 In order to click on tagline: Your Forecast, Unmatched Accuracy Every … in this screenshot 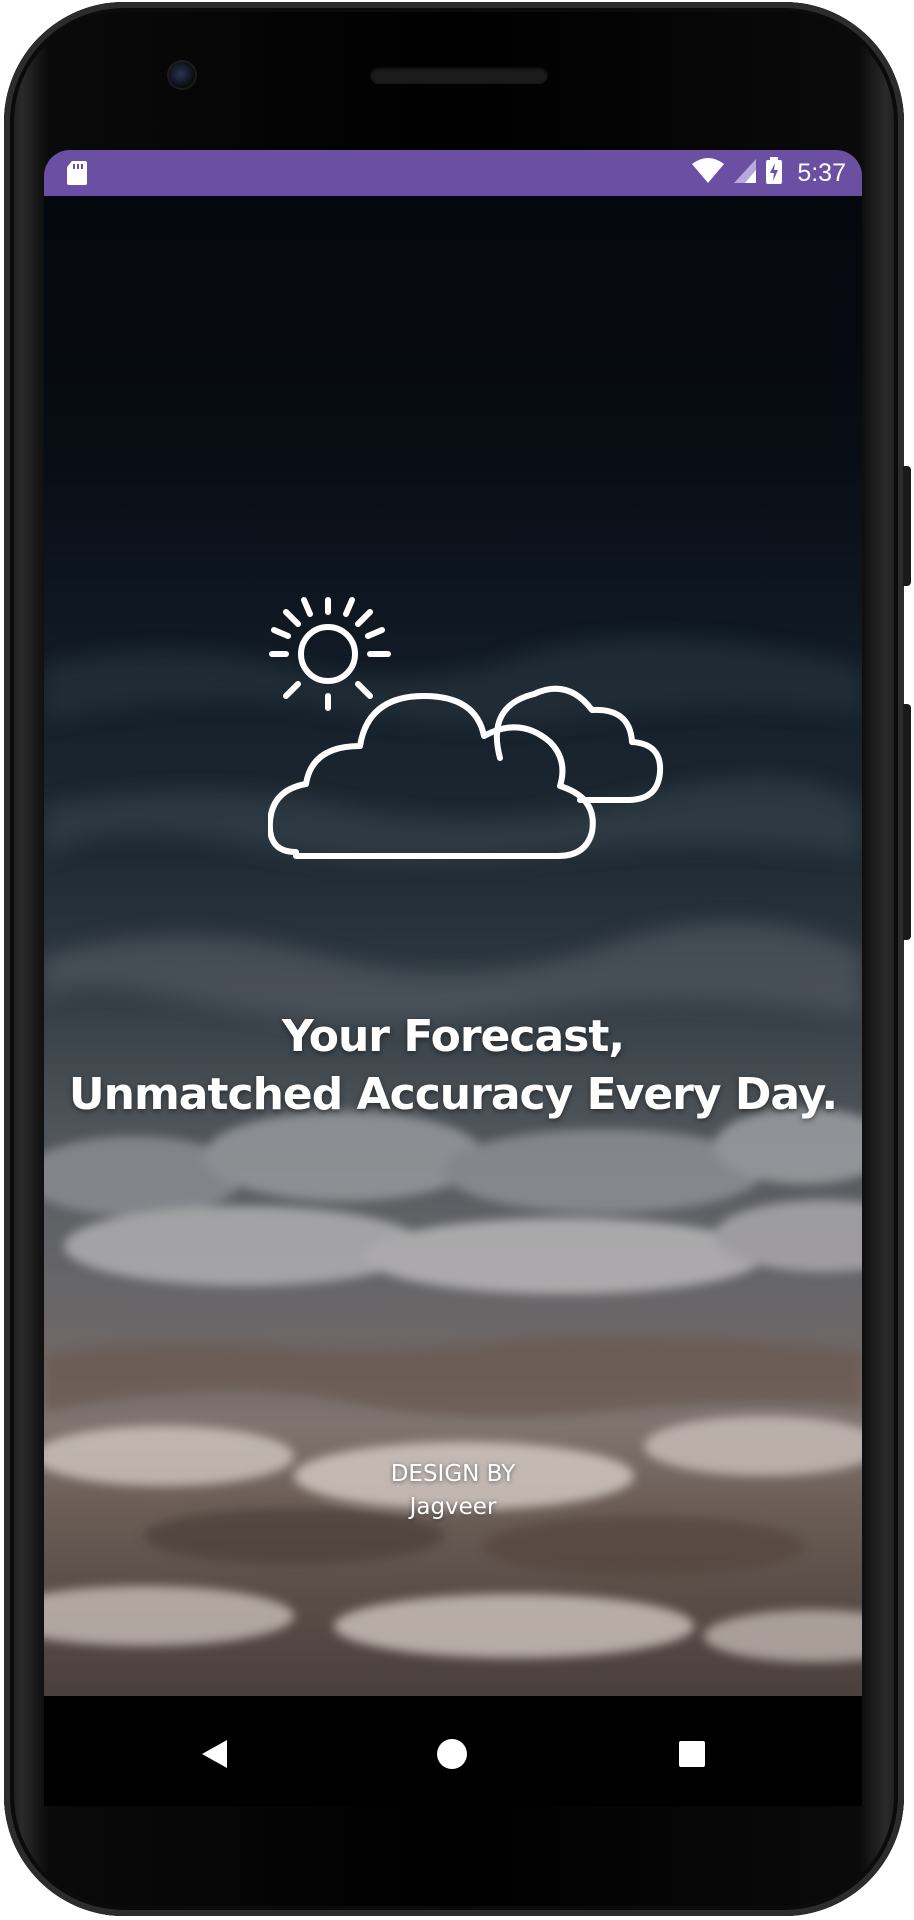, I will do `click(453, 1066)`.